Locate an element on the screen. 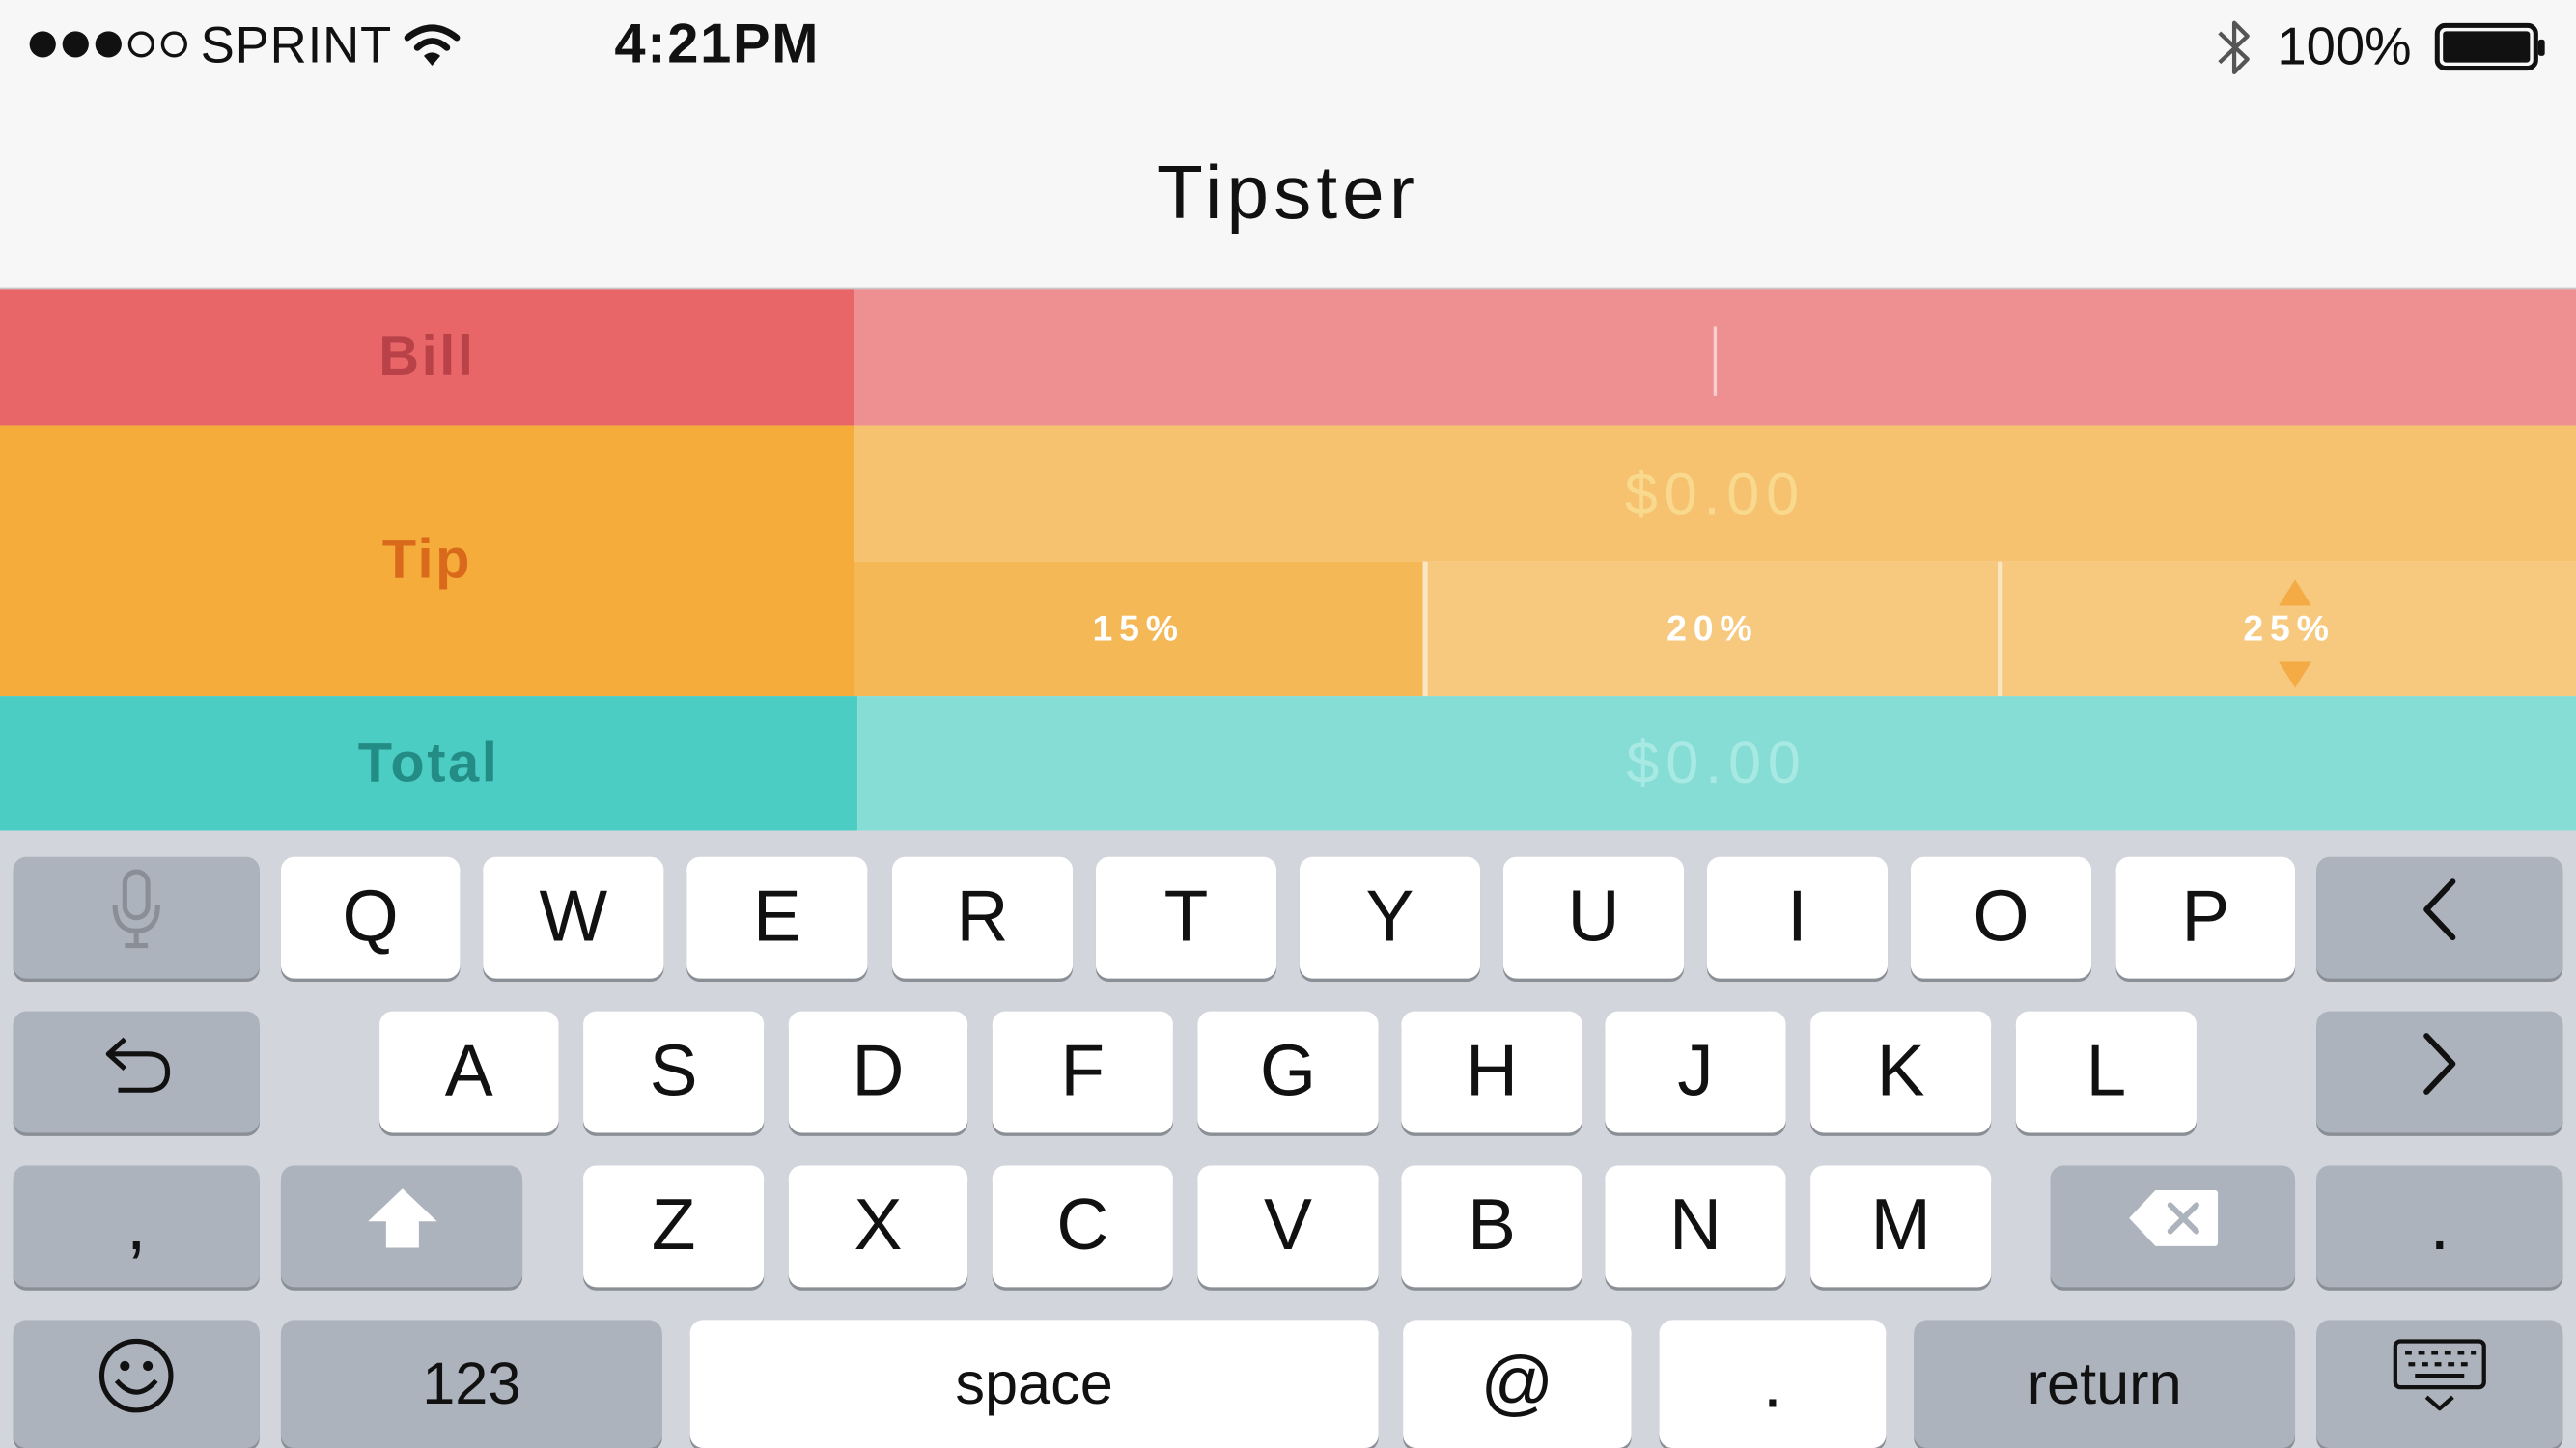  key-w: W is located at coordinates (573, 918).